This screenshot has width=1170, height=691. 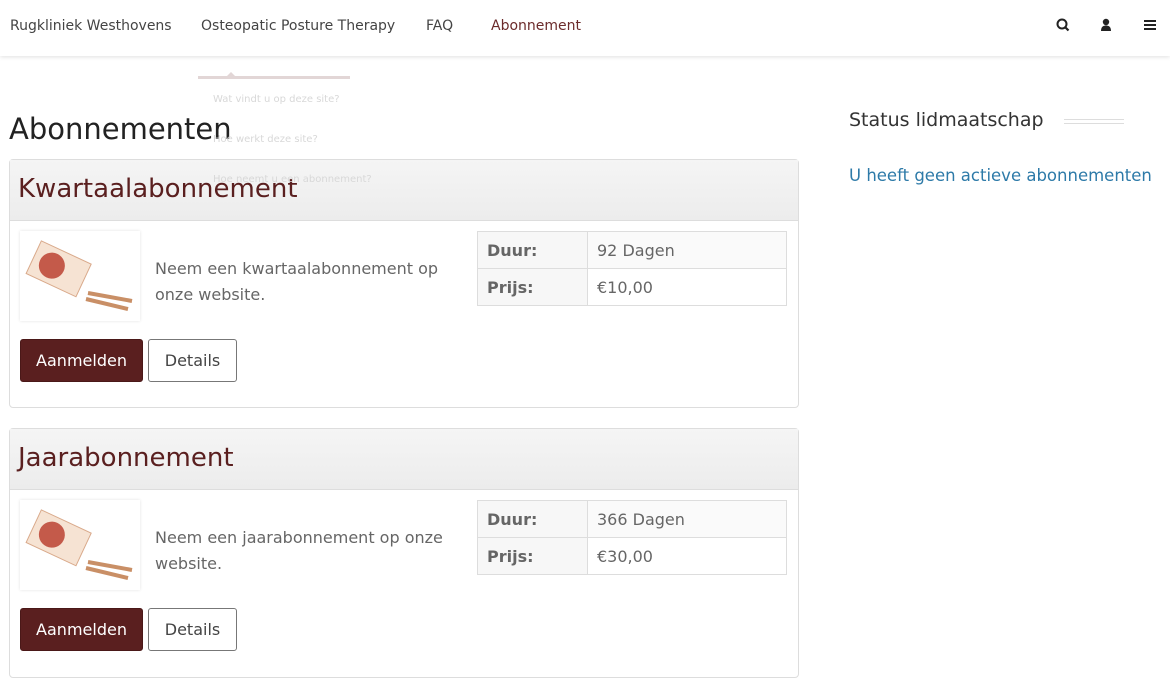 What do you see at coordinates (404, 459) in the screenshot?
I see `subscription-title: Jaarabonnement` at bounding box center [404, 459].